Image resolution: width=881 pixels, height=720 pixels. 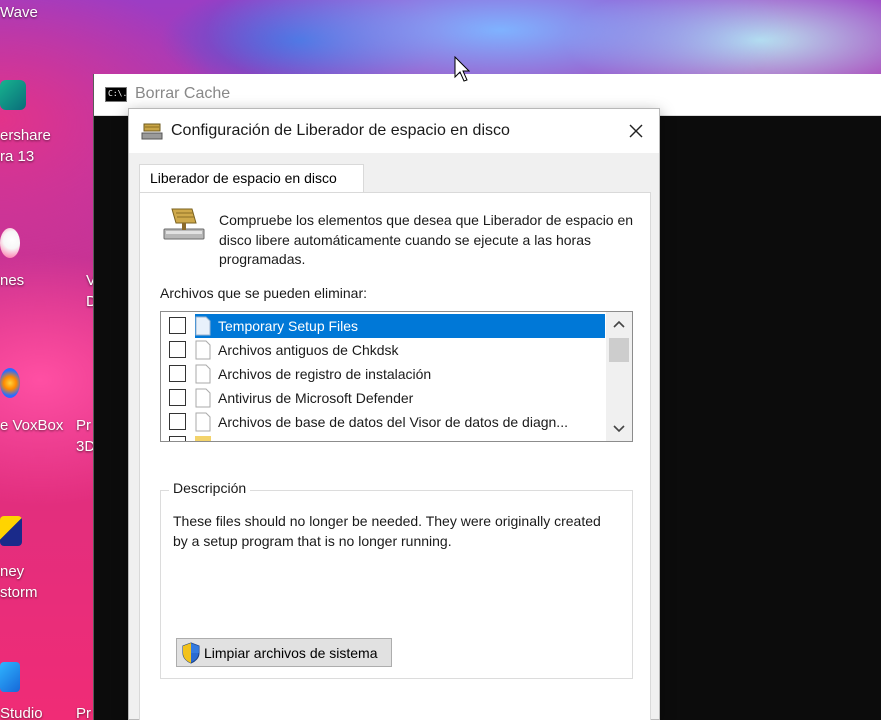 I want to click on console-app-icon: C:\., so click(x=116, y=94).